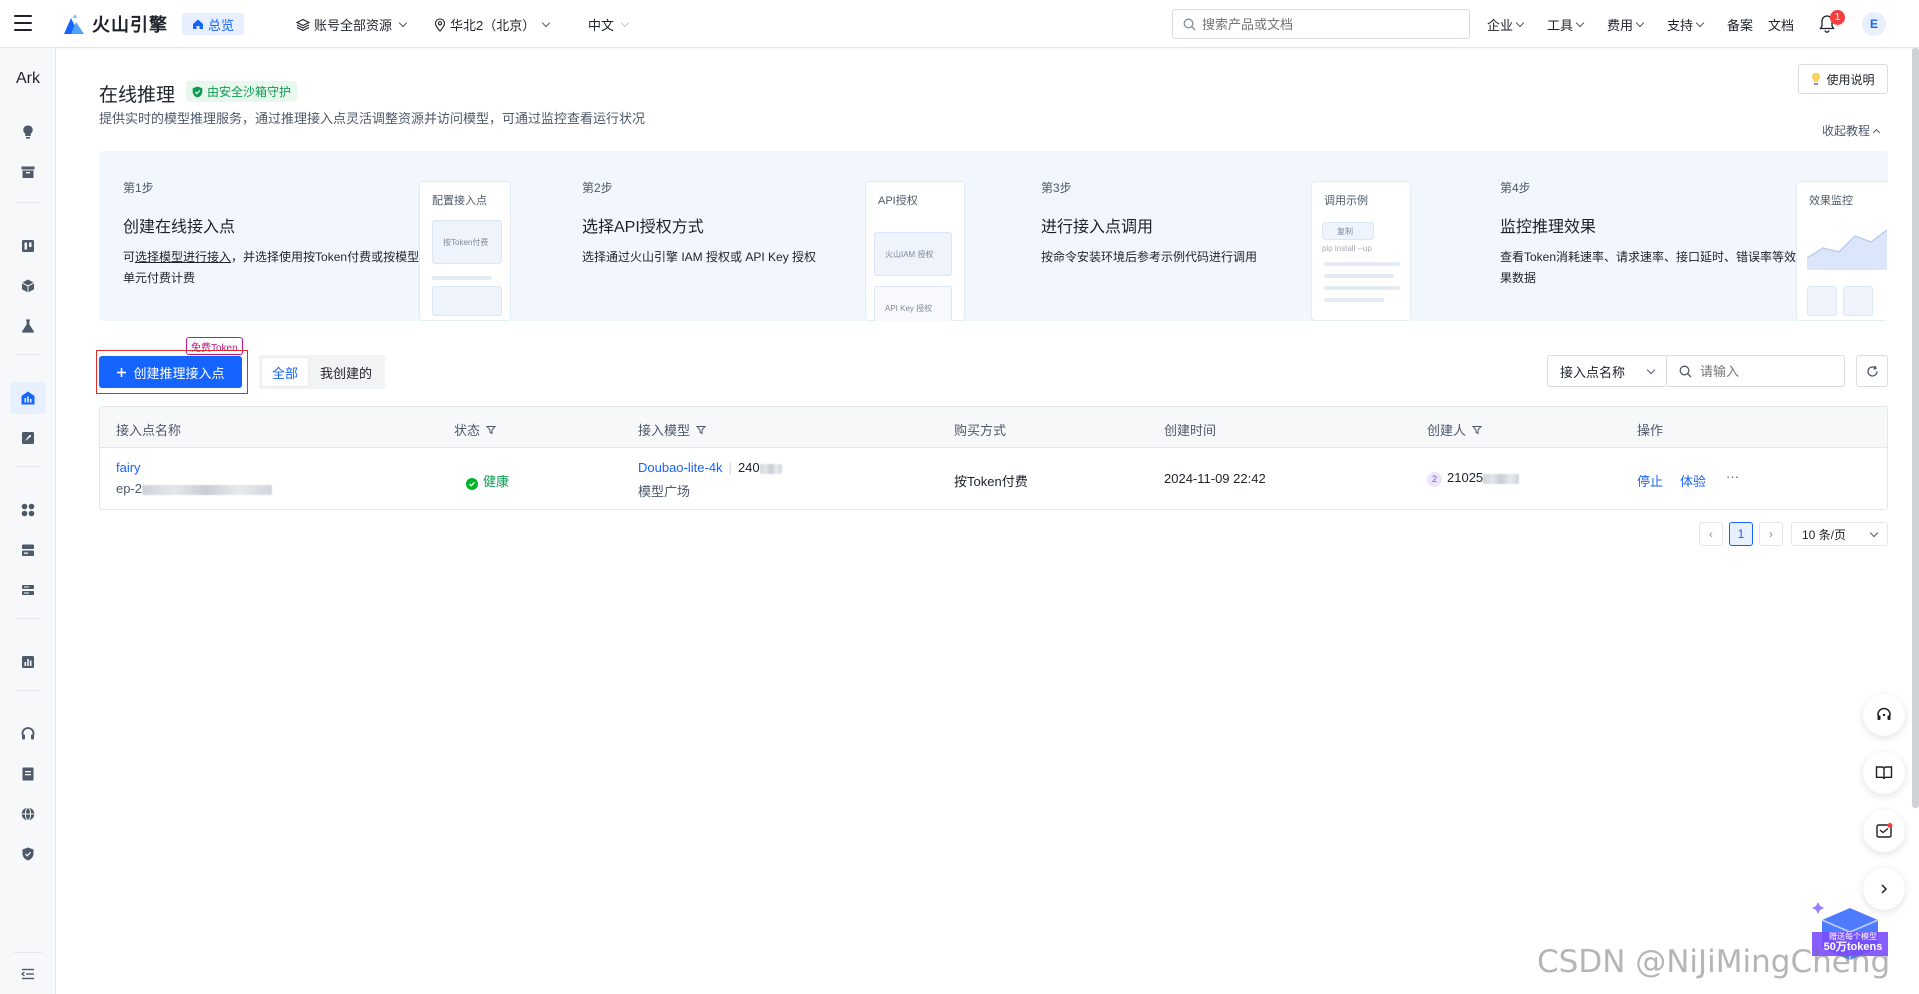  I want to click on language-select: 中文, so click(609, 24).